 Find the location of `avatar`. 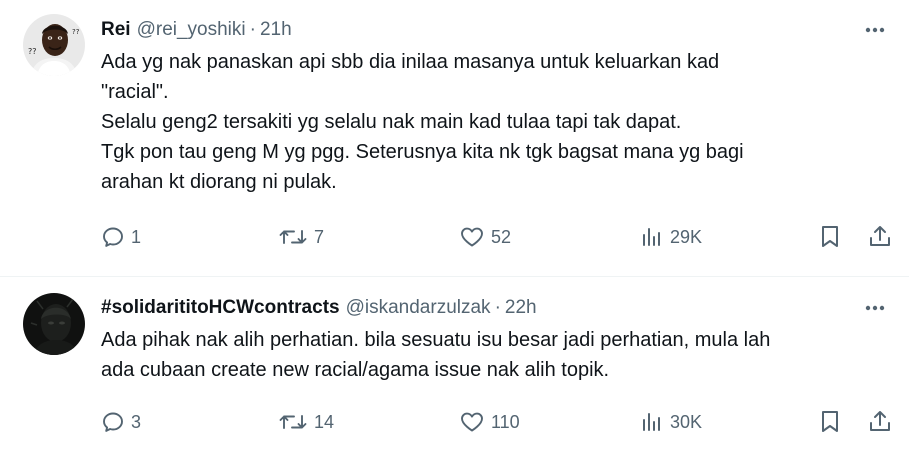

avatar is located at coordinates (54, 324).